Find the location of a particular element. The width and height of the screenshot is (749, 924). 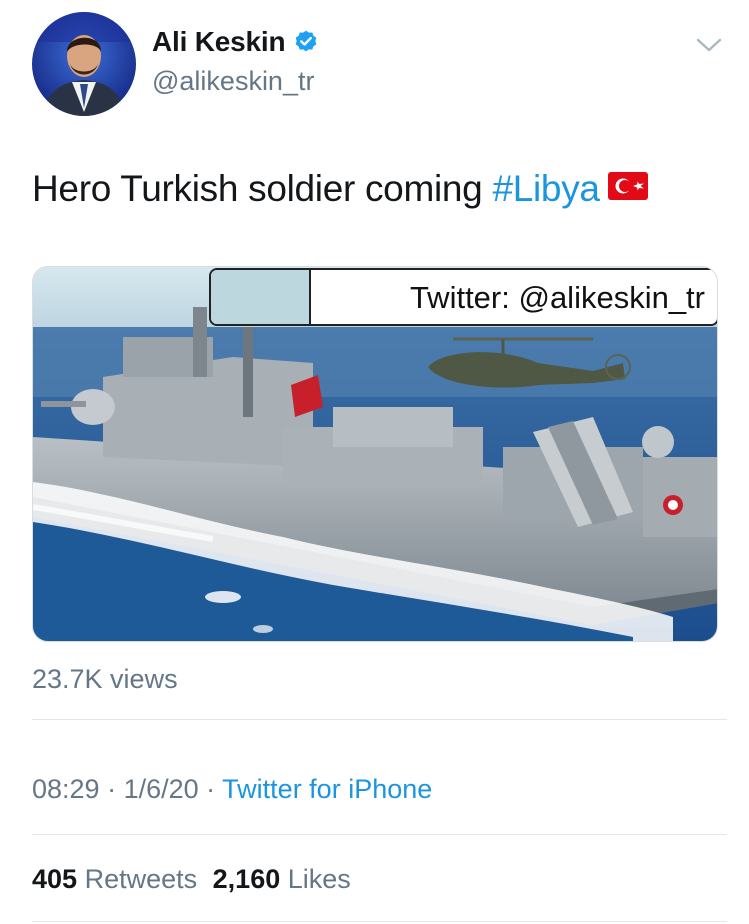

author-name-row: Ali Keskin is located at coordinates (235, 42).